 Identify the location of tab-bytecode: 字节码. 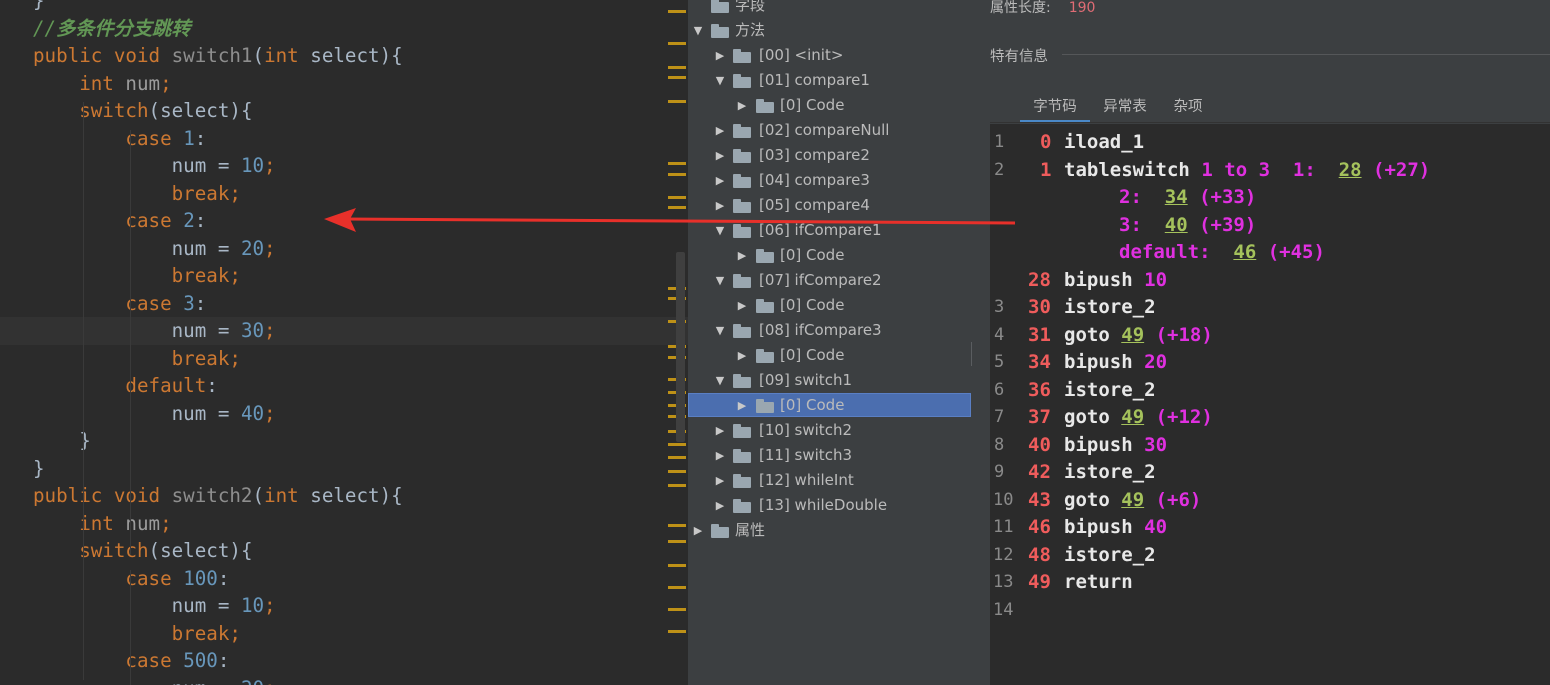
(1055, 109).